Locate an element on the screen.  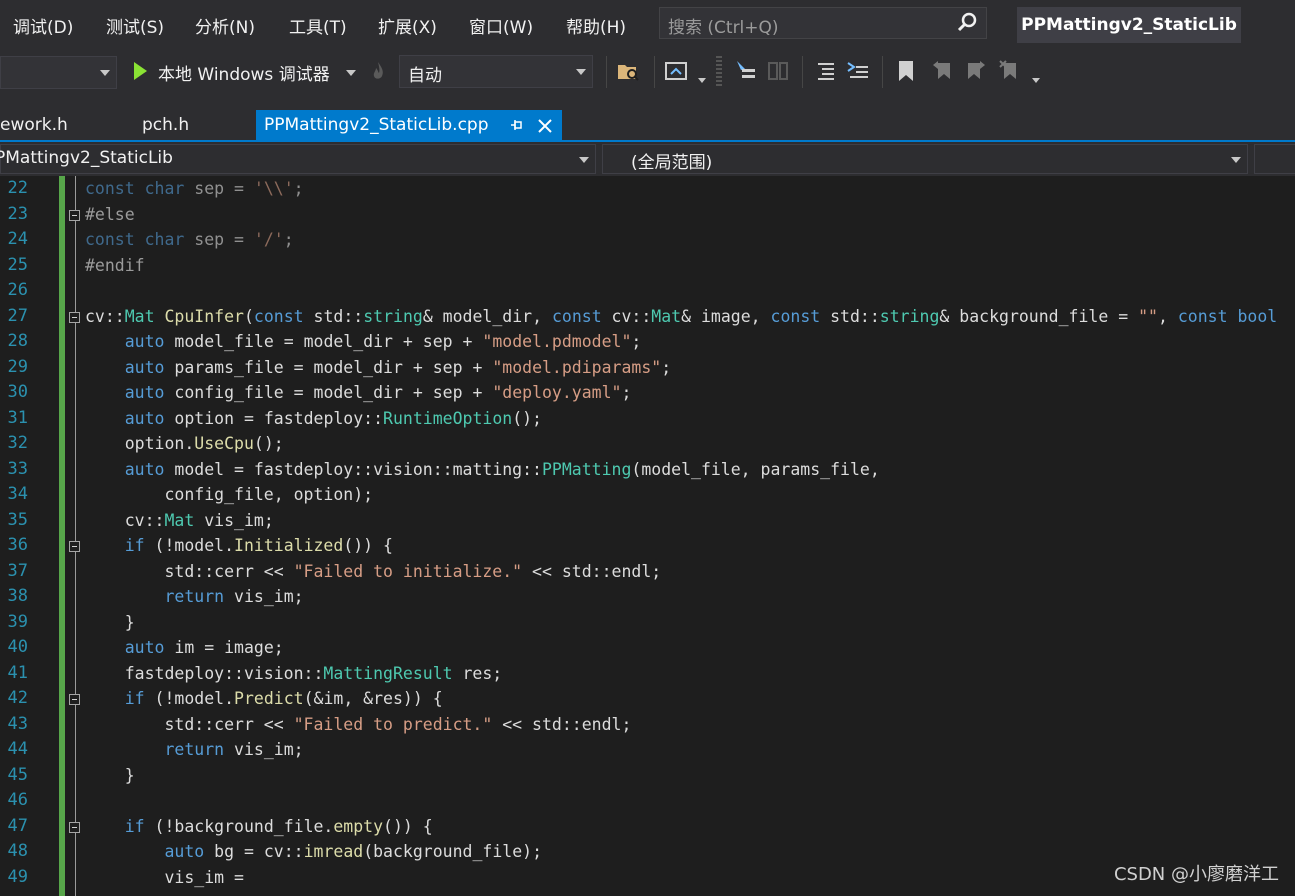
code-line: 42 if (!model.Predict(&im, &res)) { is located at coordinates (647, 698).